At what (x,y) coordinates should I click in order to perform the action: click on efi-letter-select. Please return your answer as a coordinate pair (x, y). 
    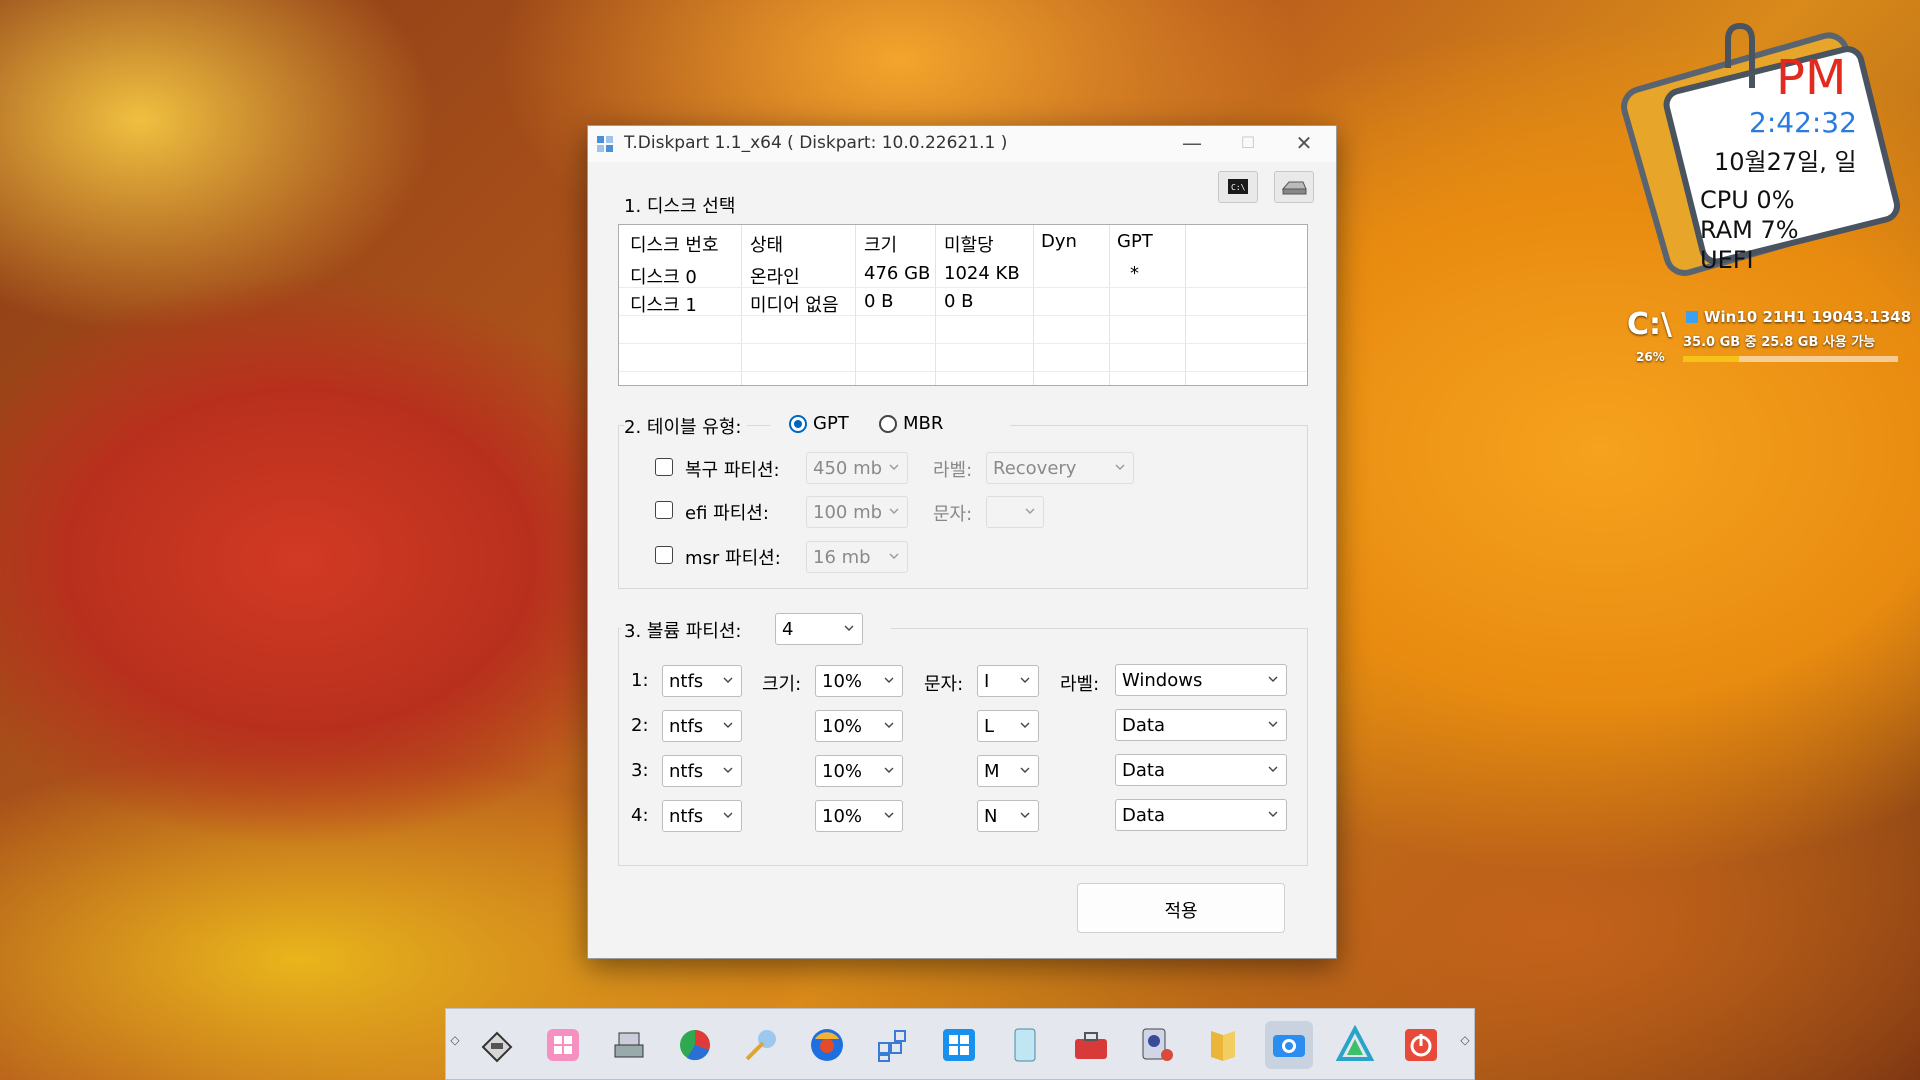
    Looking at the image, I should click on (1015, 512).